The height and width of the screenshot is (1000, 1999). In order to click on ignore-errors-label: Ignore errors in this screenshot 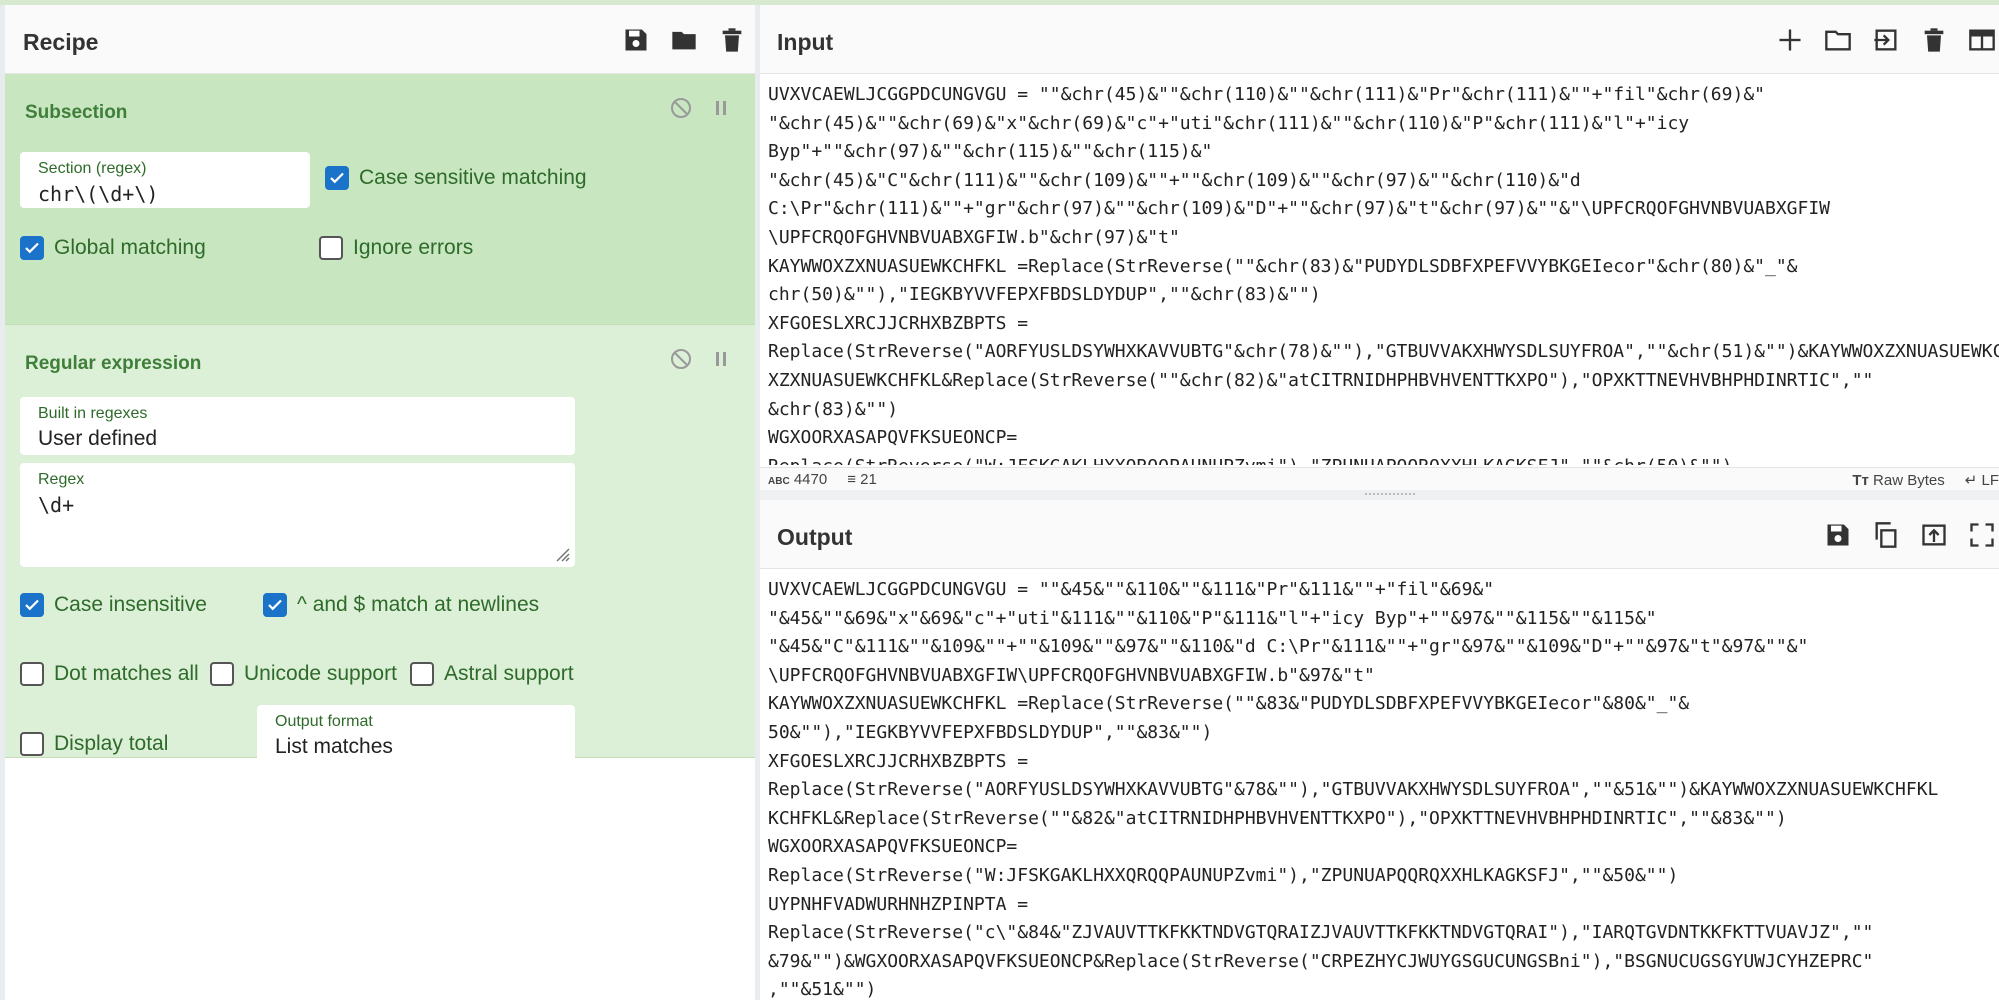, I will do `click(413, 247)`.